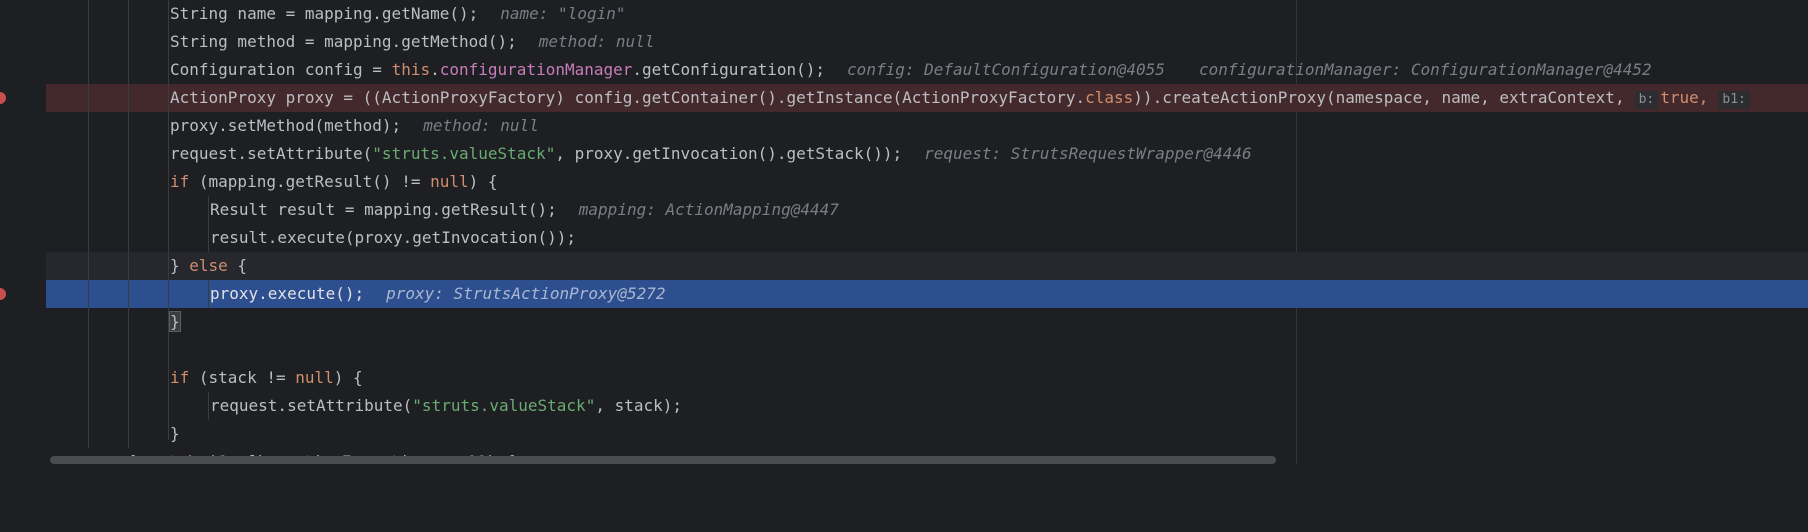 The image size is (1808, 532). Describe the element at coordinates (1088, 153) in the screenshot. I see `inline-debug-value: request: StrutsRequestWrapper@4446` at that location.